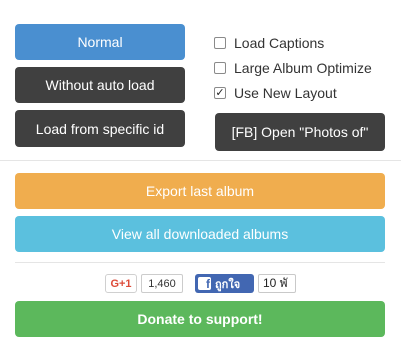  What do you see at coordinates (200, 191) in the screenshot?
I see `export-last-album-button: Export last album` at bounding box center [200, 191].